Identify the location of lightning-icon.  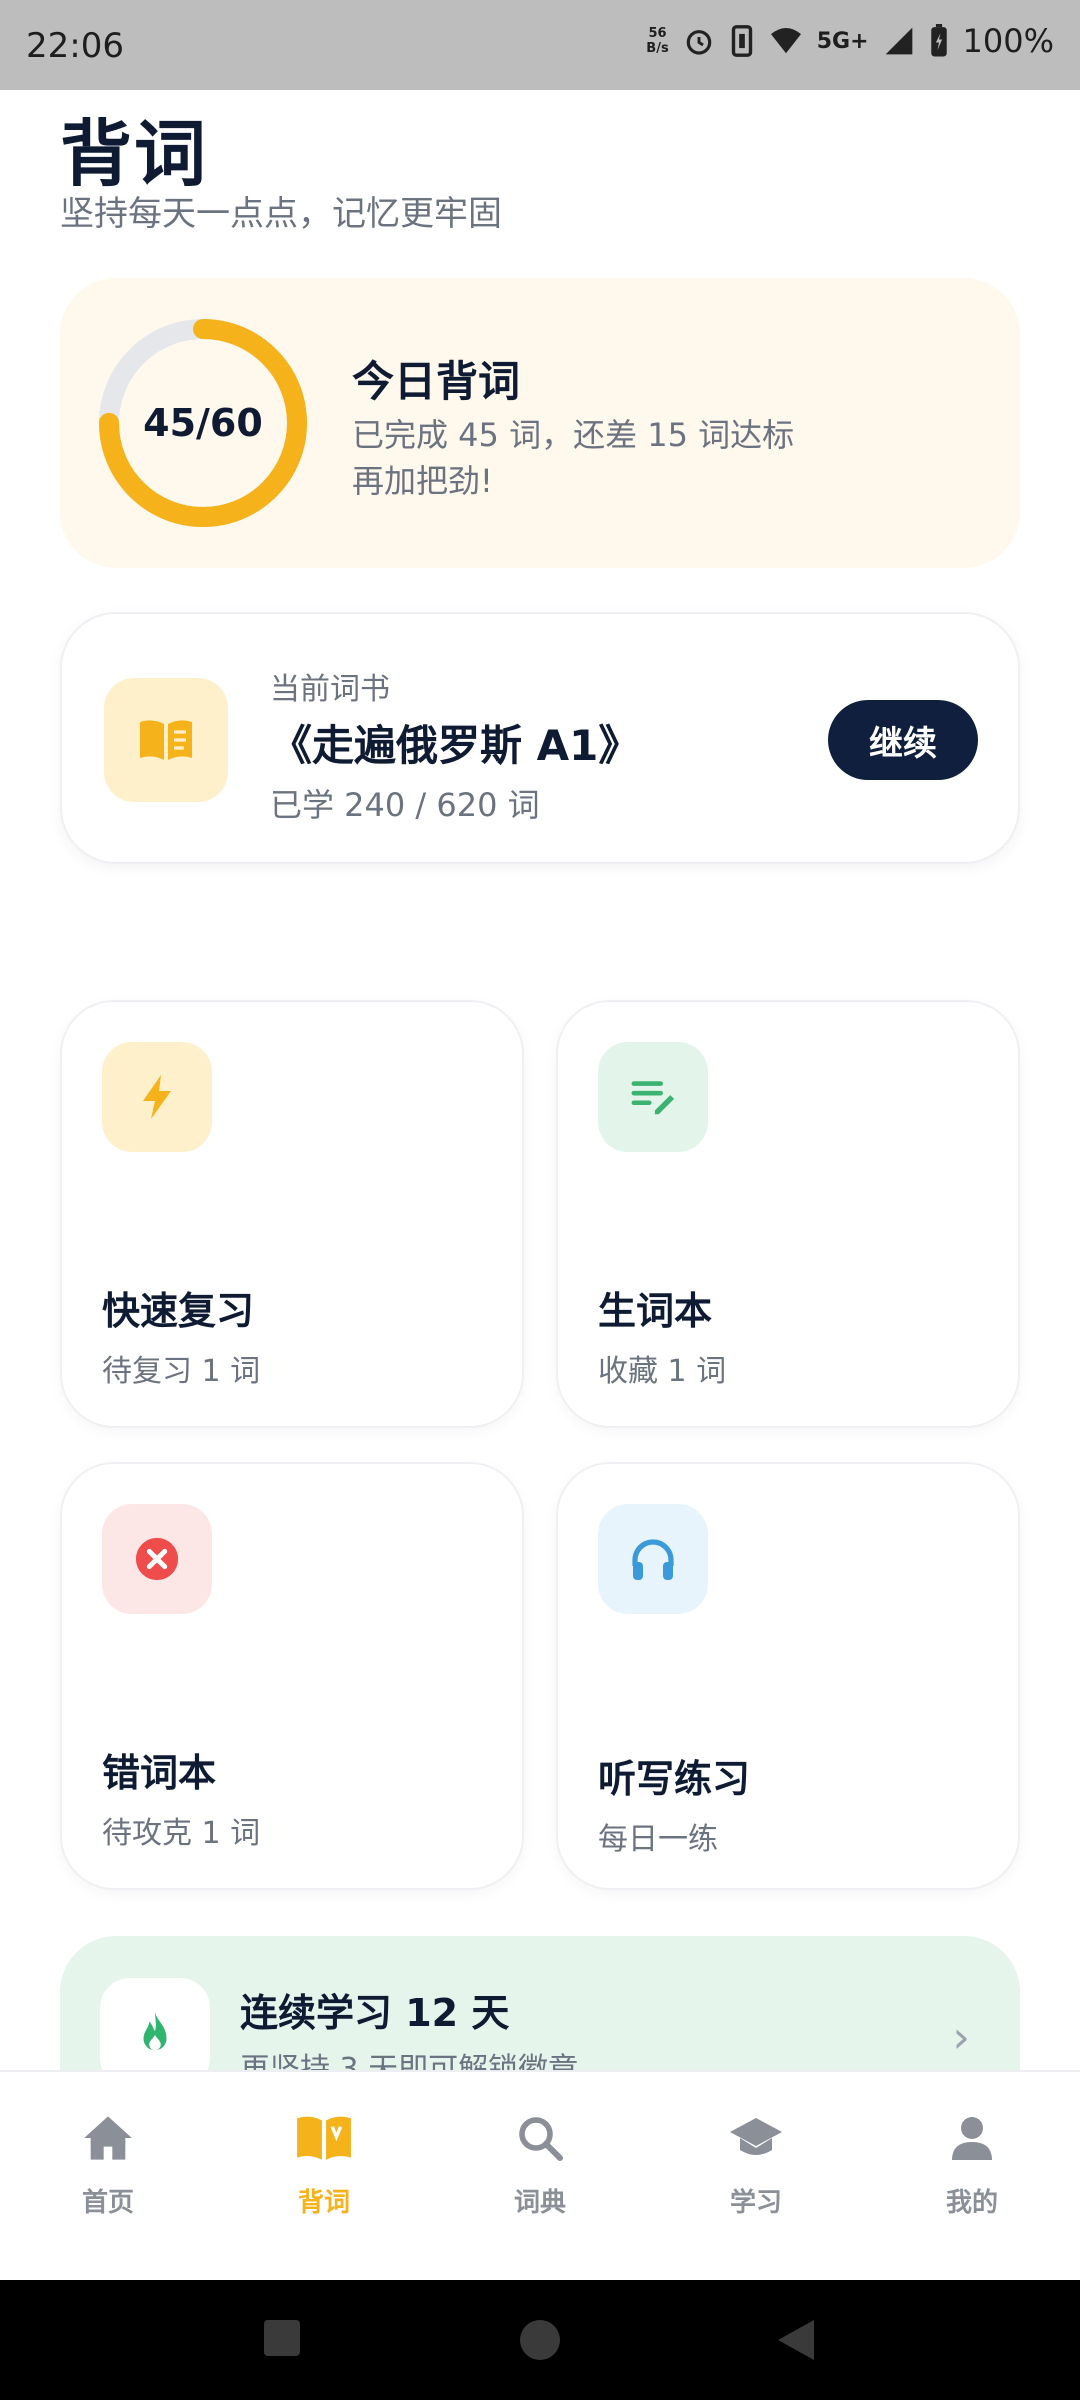
(157, 1097).